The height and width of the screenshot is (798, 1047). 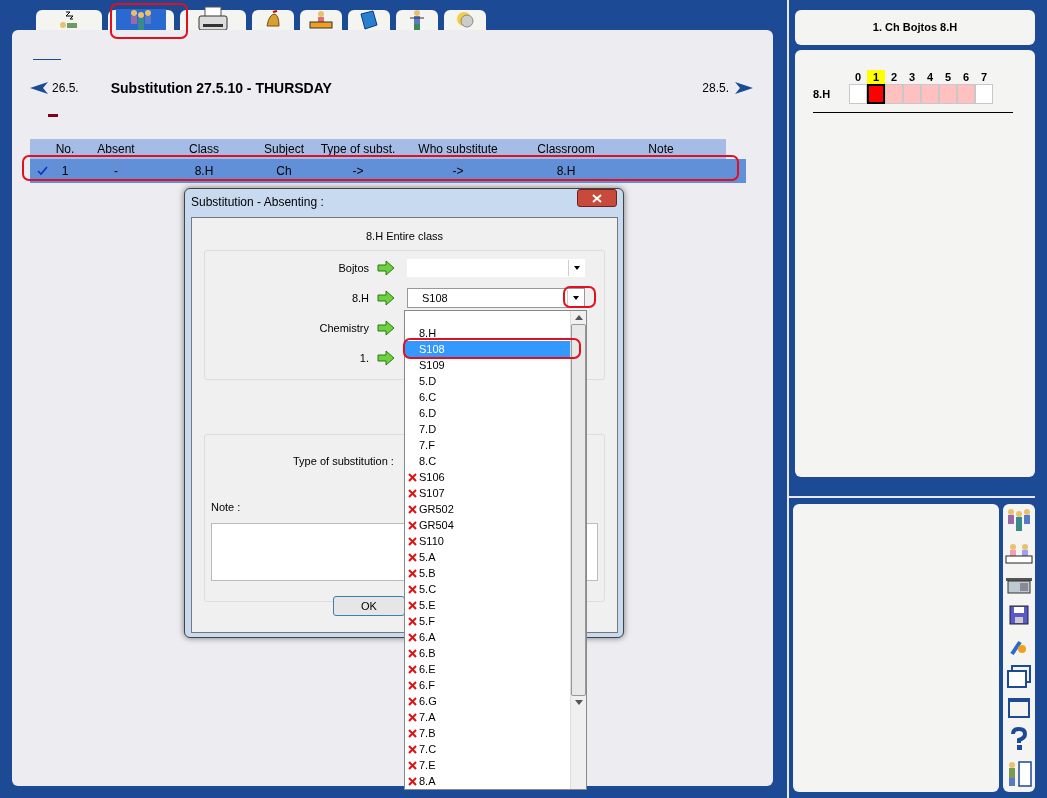 What do you see at coordinates (358, 149) in the screenshot?
I see `column-header: Type of subst.` at bounding box center [358, 149].